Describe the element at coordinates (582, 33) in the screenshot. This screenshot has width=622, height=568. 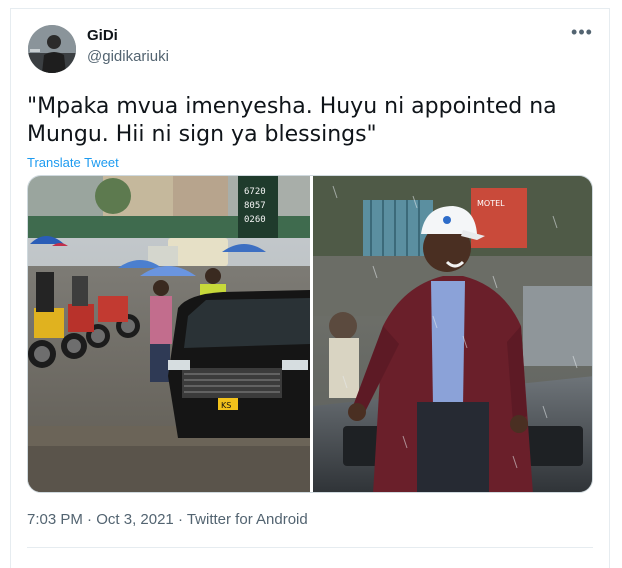
I see `more-horizontal-icon: •••` at that location.